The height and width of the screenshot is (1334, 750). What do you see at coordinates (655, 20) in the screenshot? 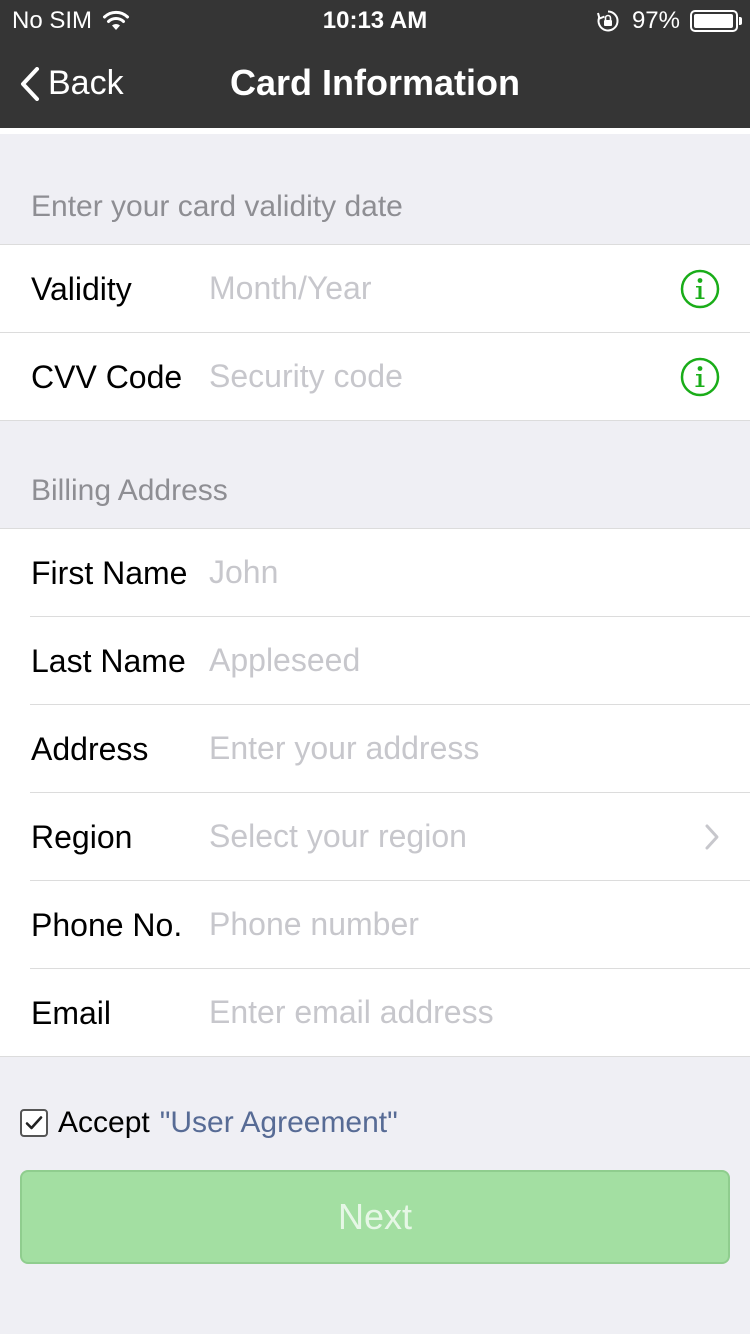
I see `battery-percent: 97%` at bounding box center [655, 20].